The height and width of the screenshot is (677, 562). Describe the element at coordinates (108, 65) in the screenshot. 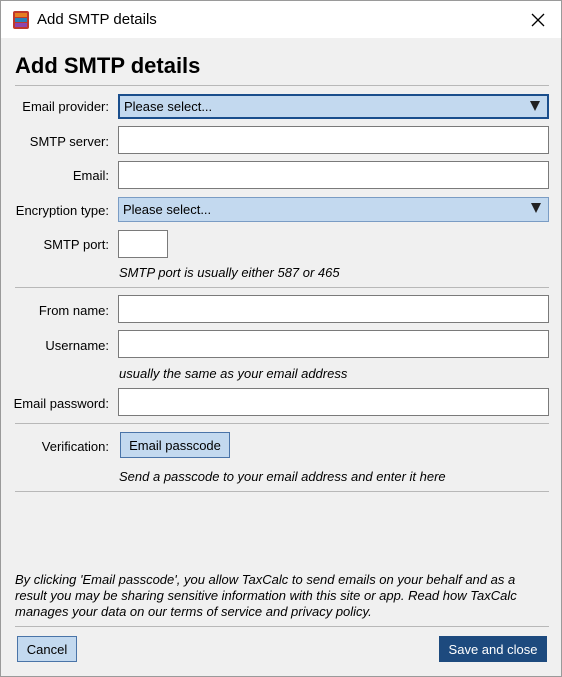

I see `page-title: Add SMTP details` at that location.